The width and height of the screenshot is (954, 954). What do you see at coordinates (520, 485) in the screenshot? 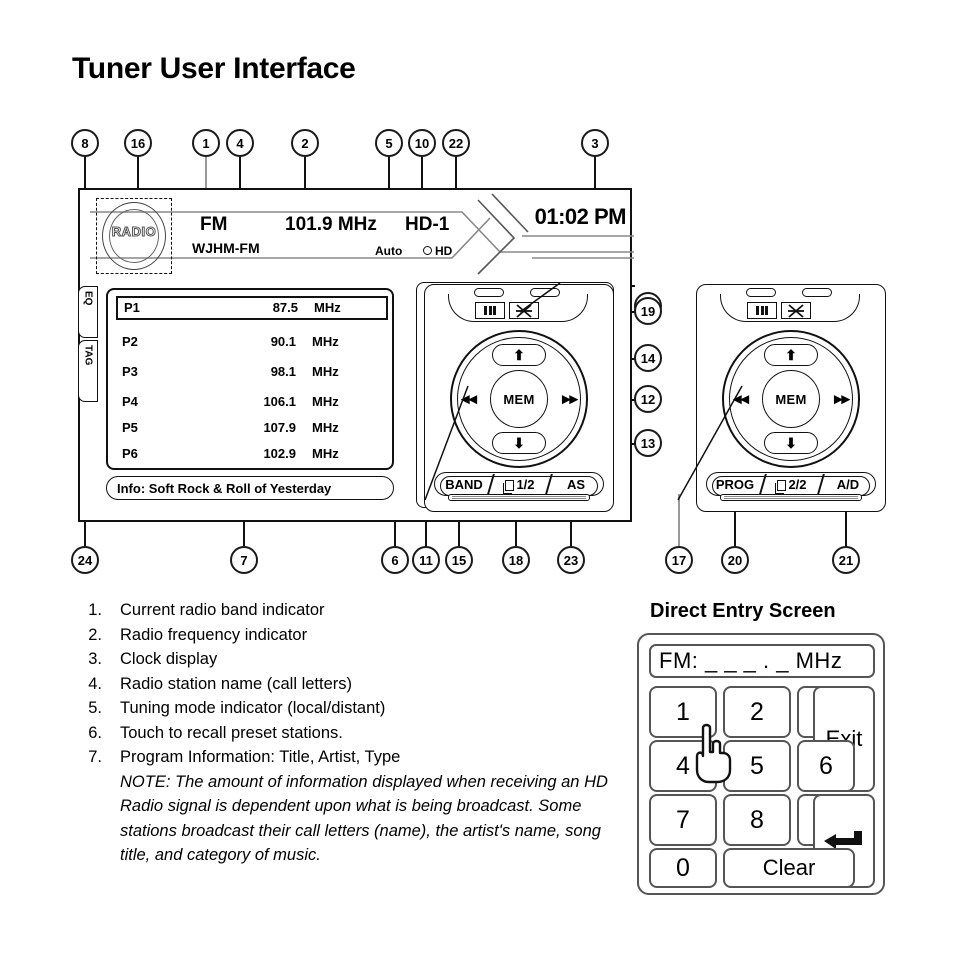
I see `page-button: 1/2` at bounding box center [520, 485].